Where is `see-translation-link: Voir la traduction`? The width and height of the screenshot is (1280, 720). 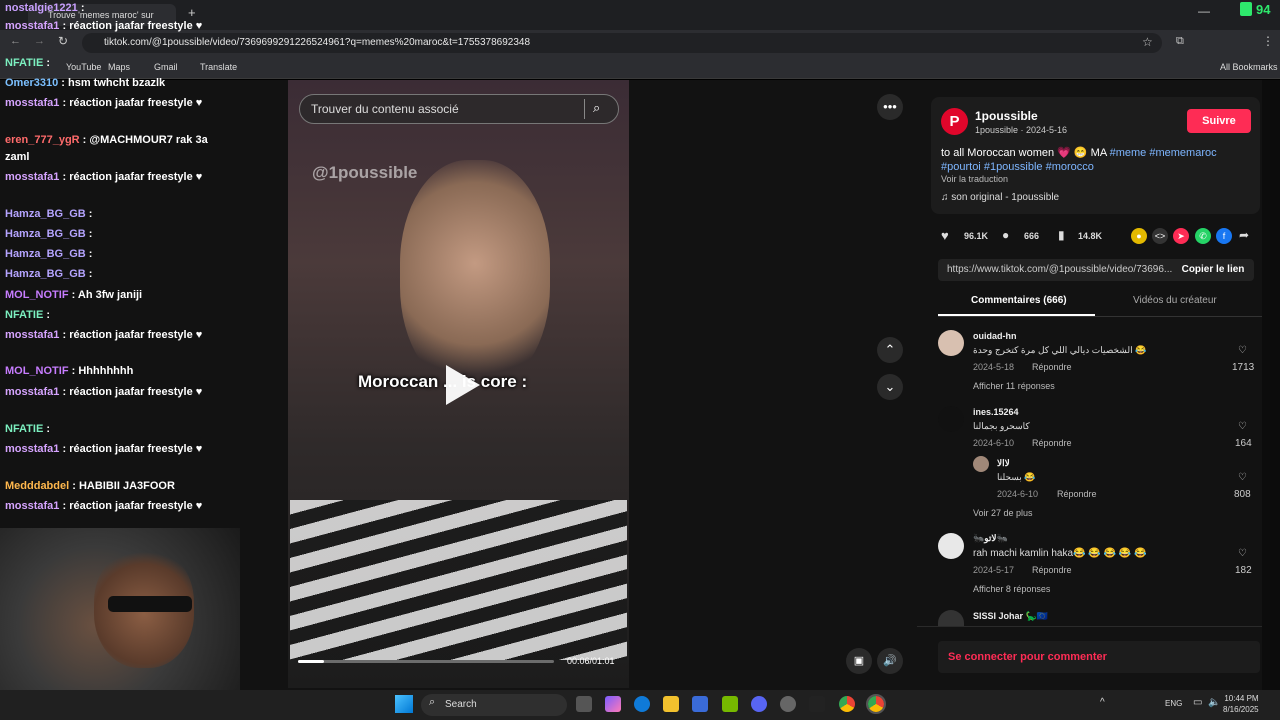 see-translation-link: Voir la traduction is located at coordinates (974, 179).